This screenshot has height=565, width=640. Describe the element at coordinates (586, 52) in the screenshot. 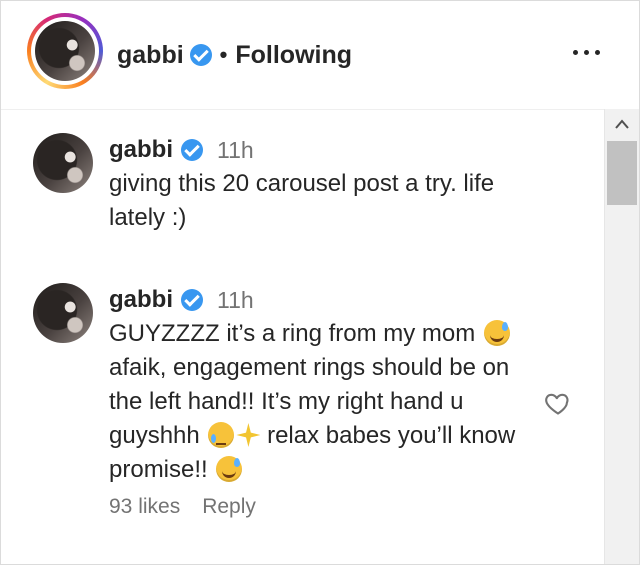

I see `more-options-icon` at that location.